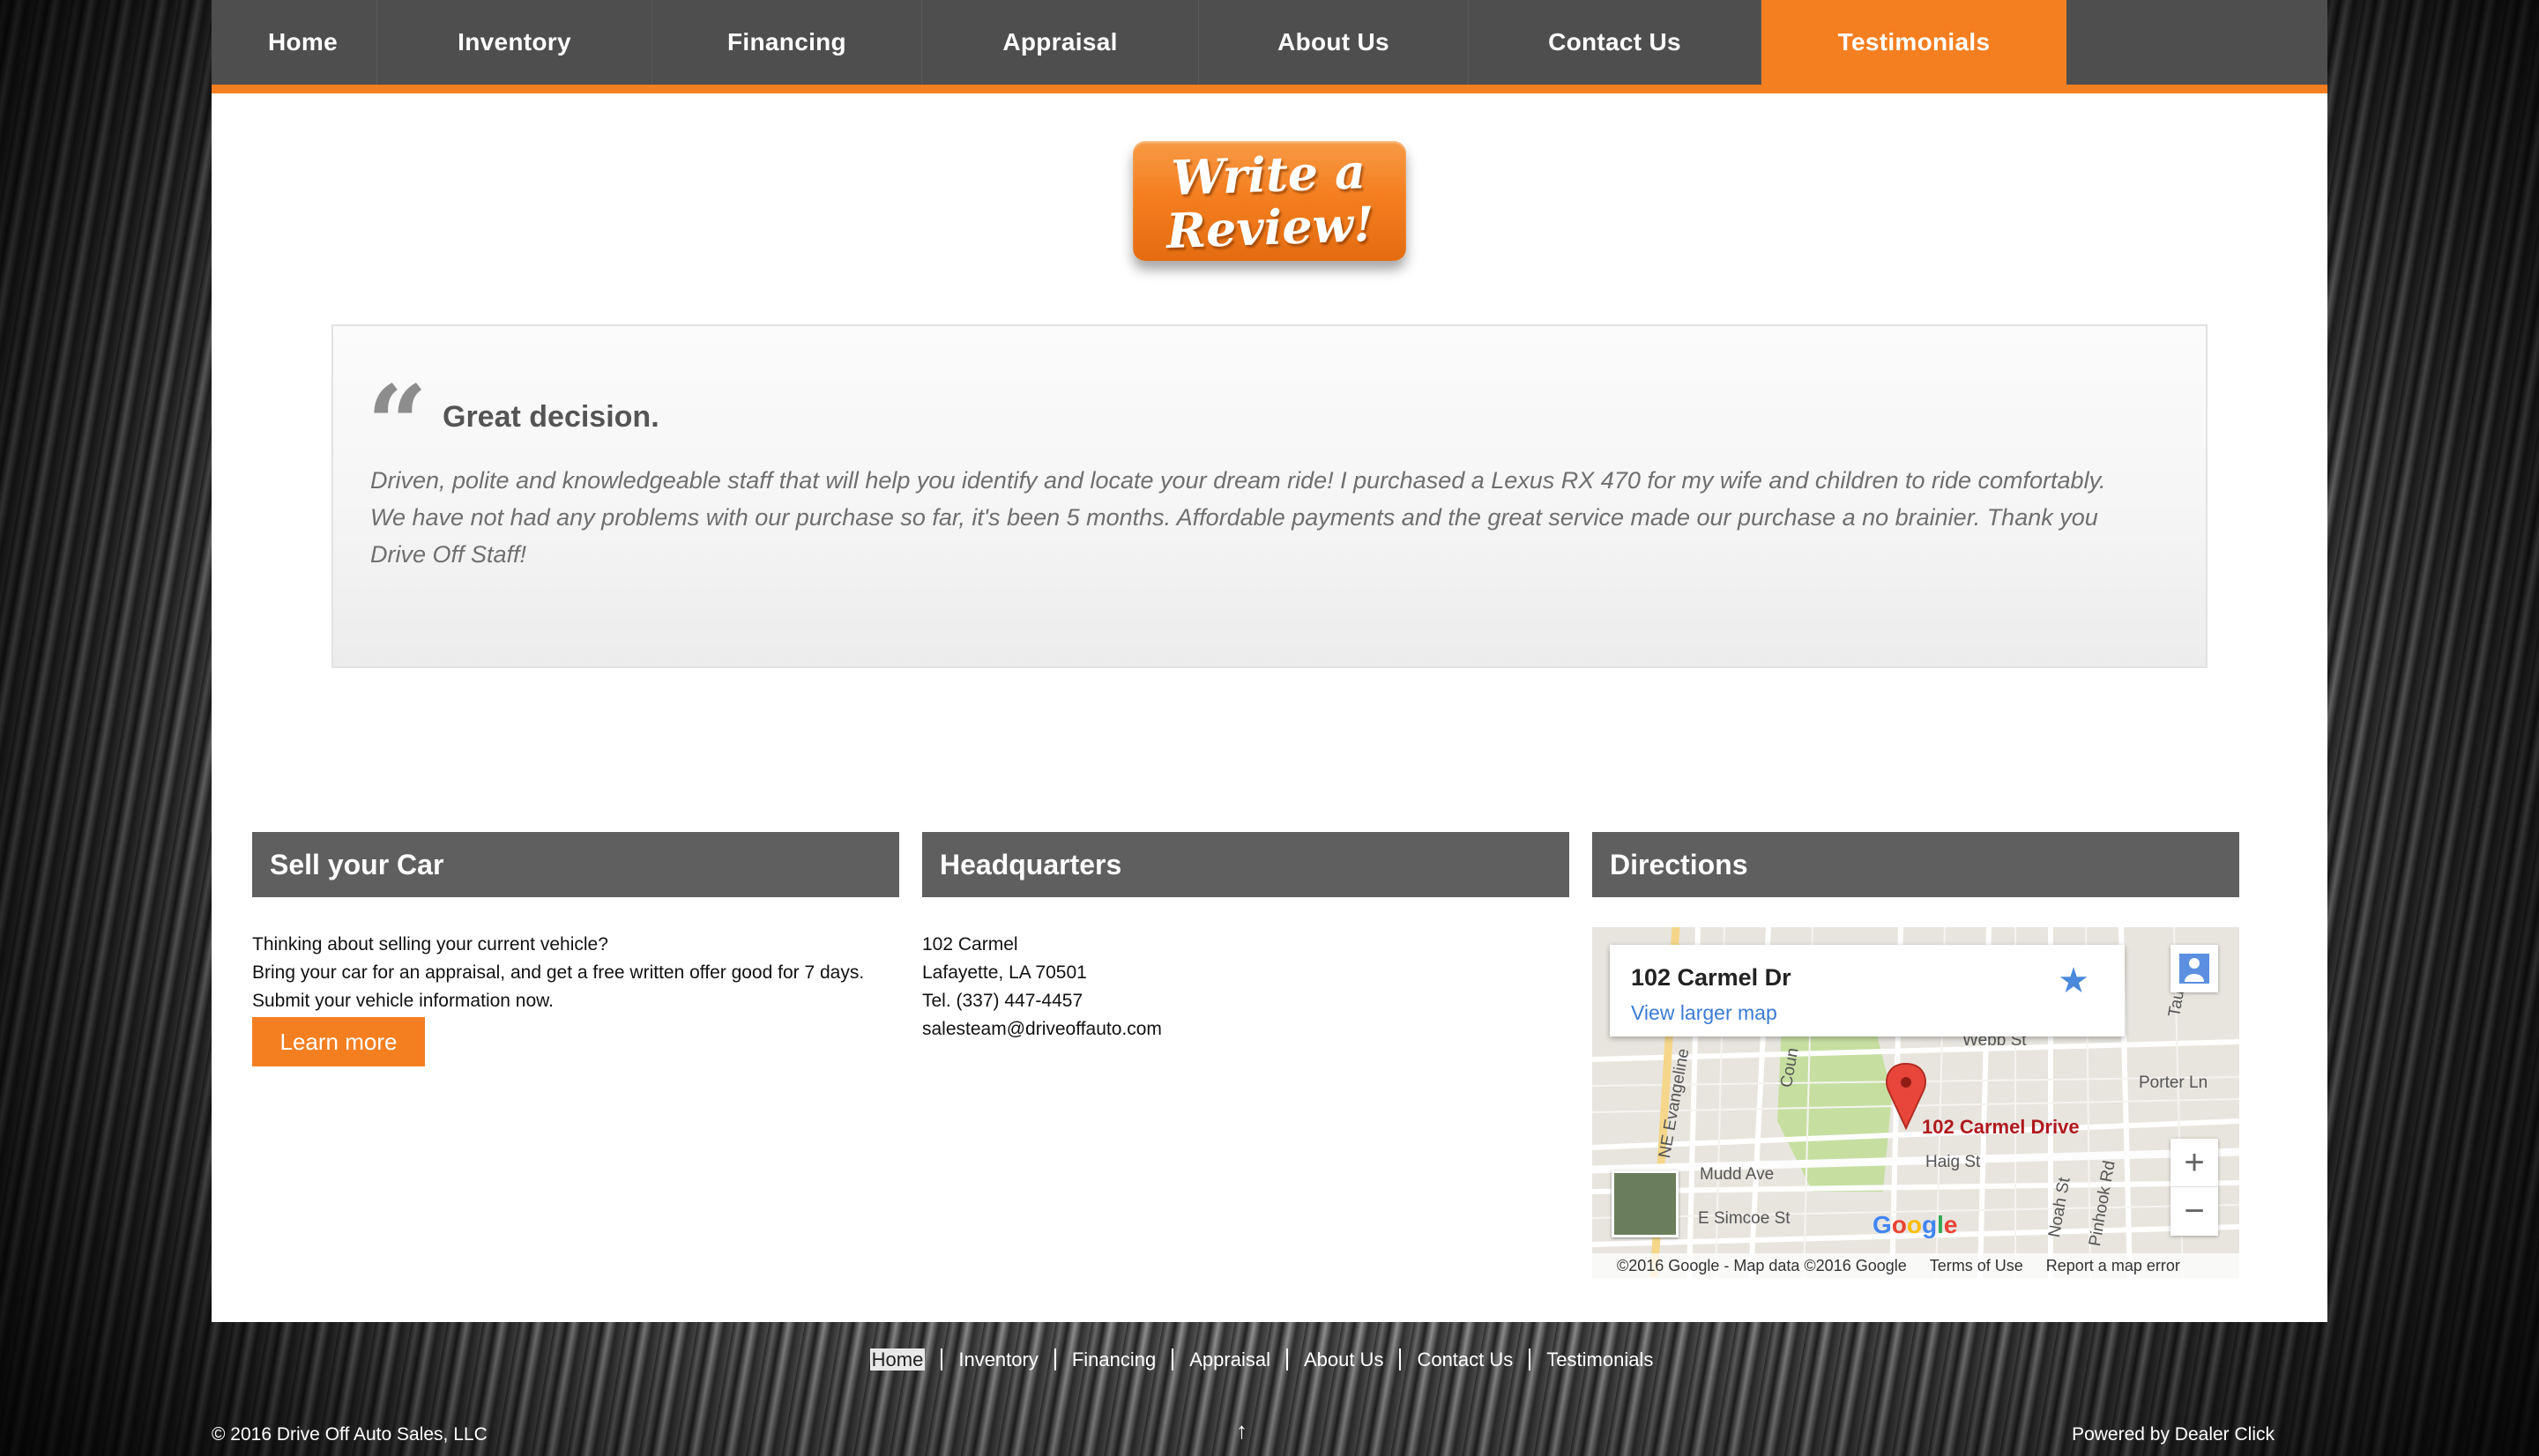  What do you see at coordinates (1913, 42) in the screenshot?
I see `nav-testimonials: Testimonials` at bounding box center [1913, 42].